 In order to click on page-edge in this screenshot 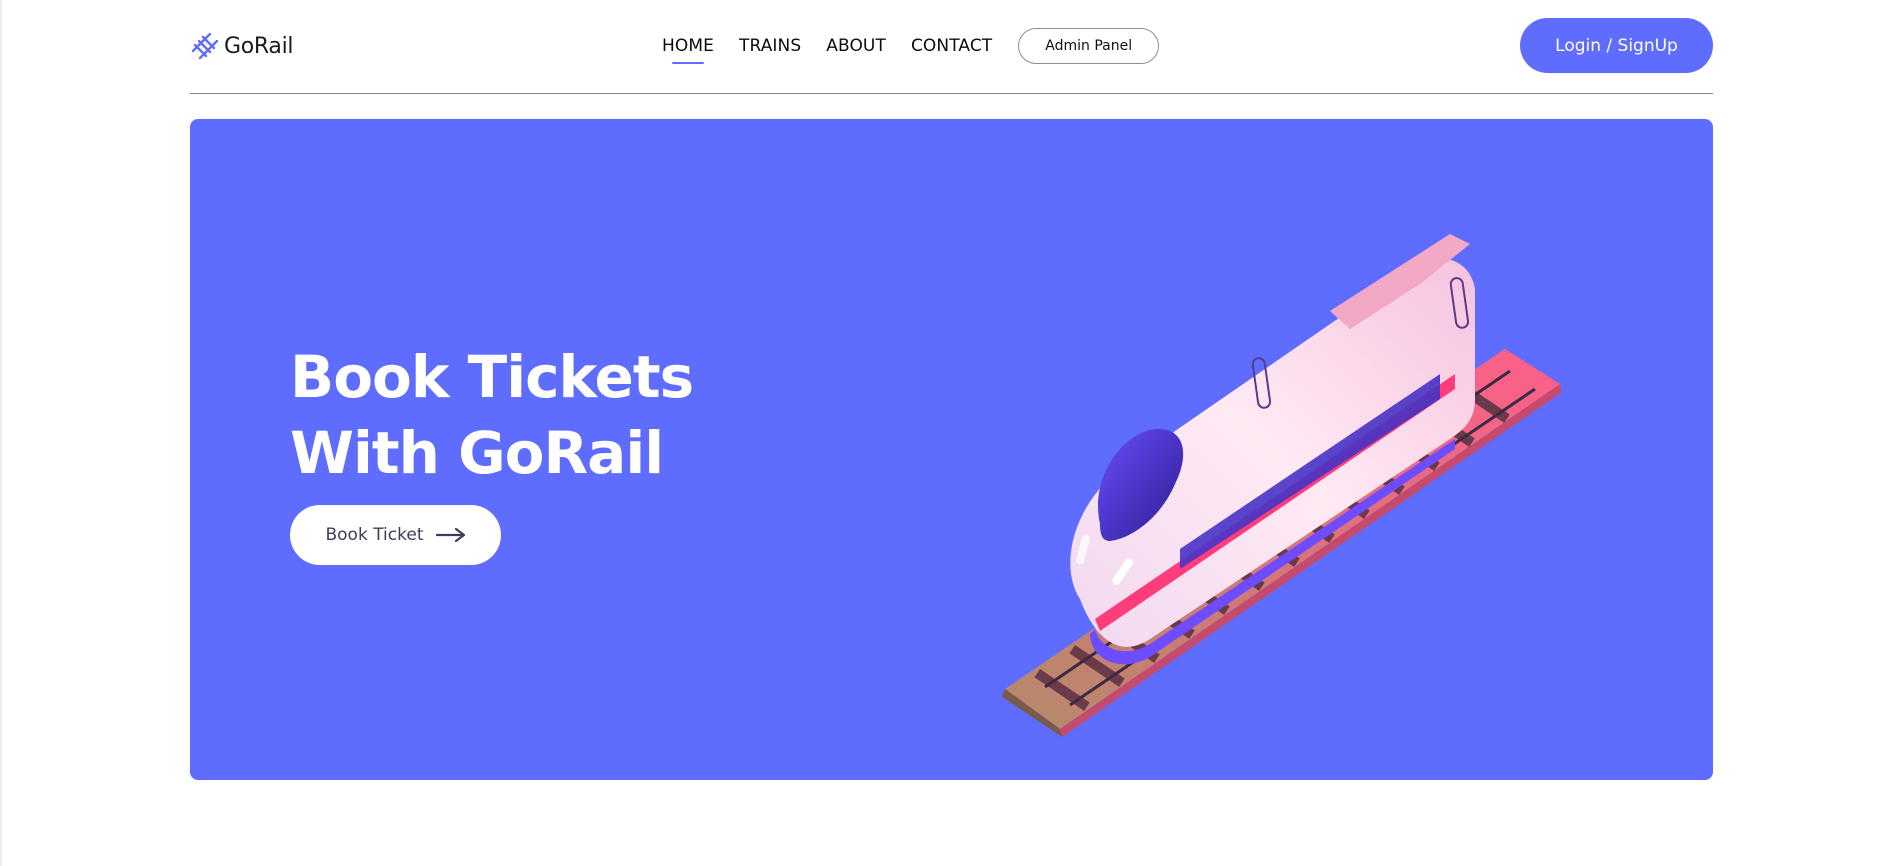, I will do `click(1, 433)`.